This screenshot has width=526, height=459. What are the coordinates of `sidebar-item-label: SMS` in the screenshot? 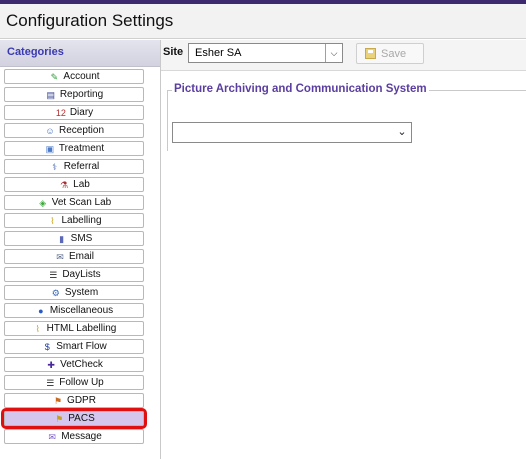 It's located at (81, 238).